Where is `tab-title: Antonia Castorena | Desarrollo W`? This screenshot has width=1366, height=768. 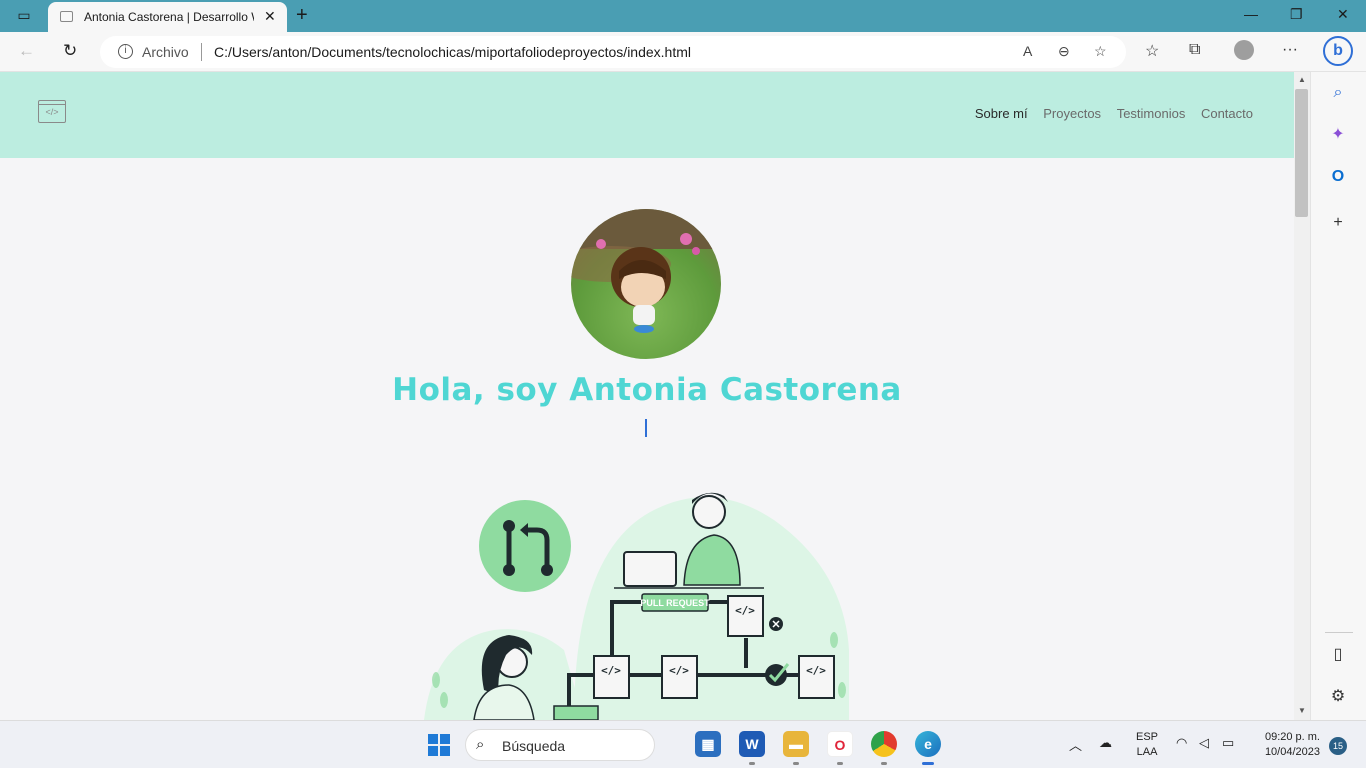 tab-title: Antonia Castorena | Desarrollo W is located at coordinates (169, 17).